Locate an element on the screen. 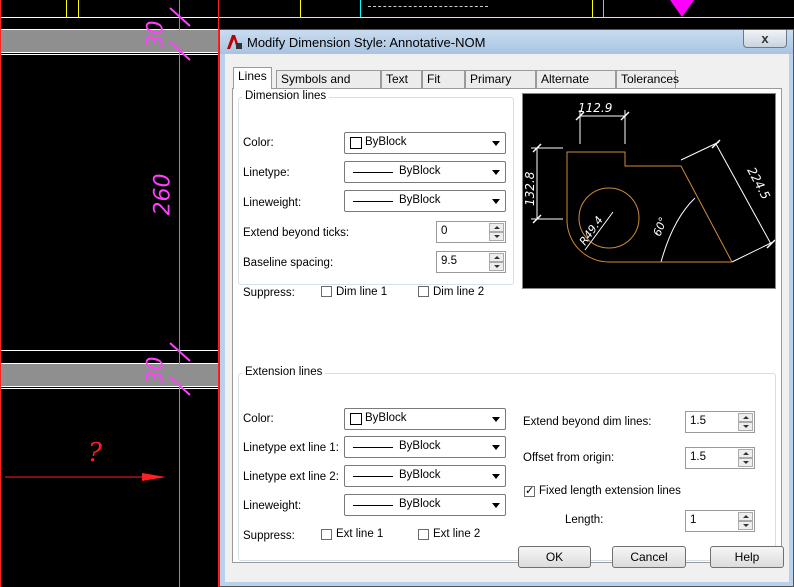  dim-linetype-label: Linetype: is located at coordinates (266, 173).